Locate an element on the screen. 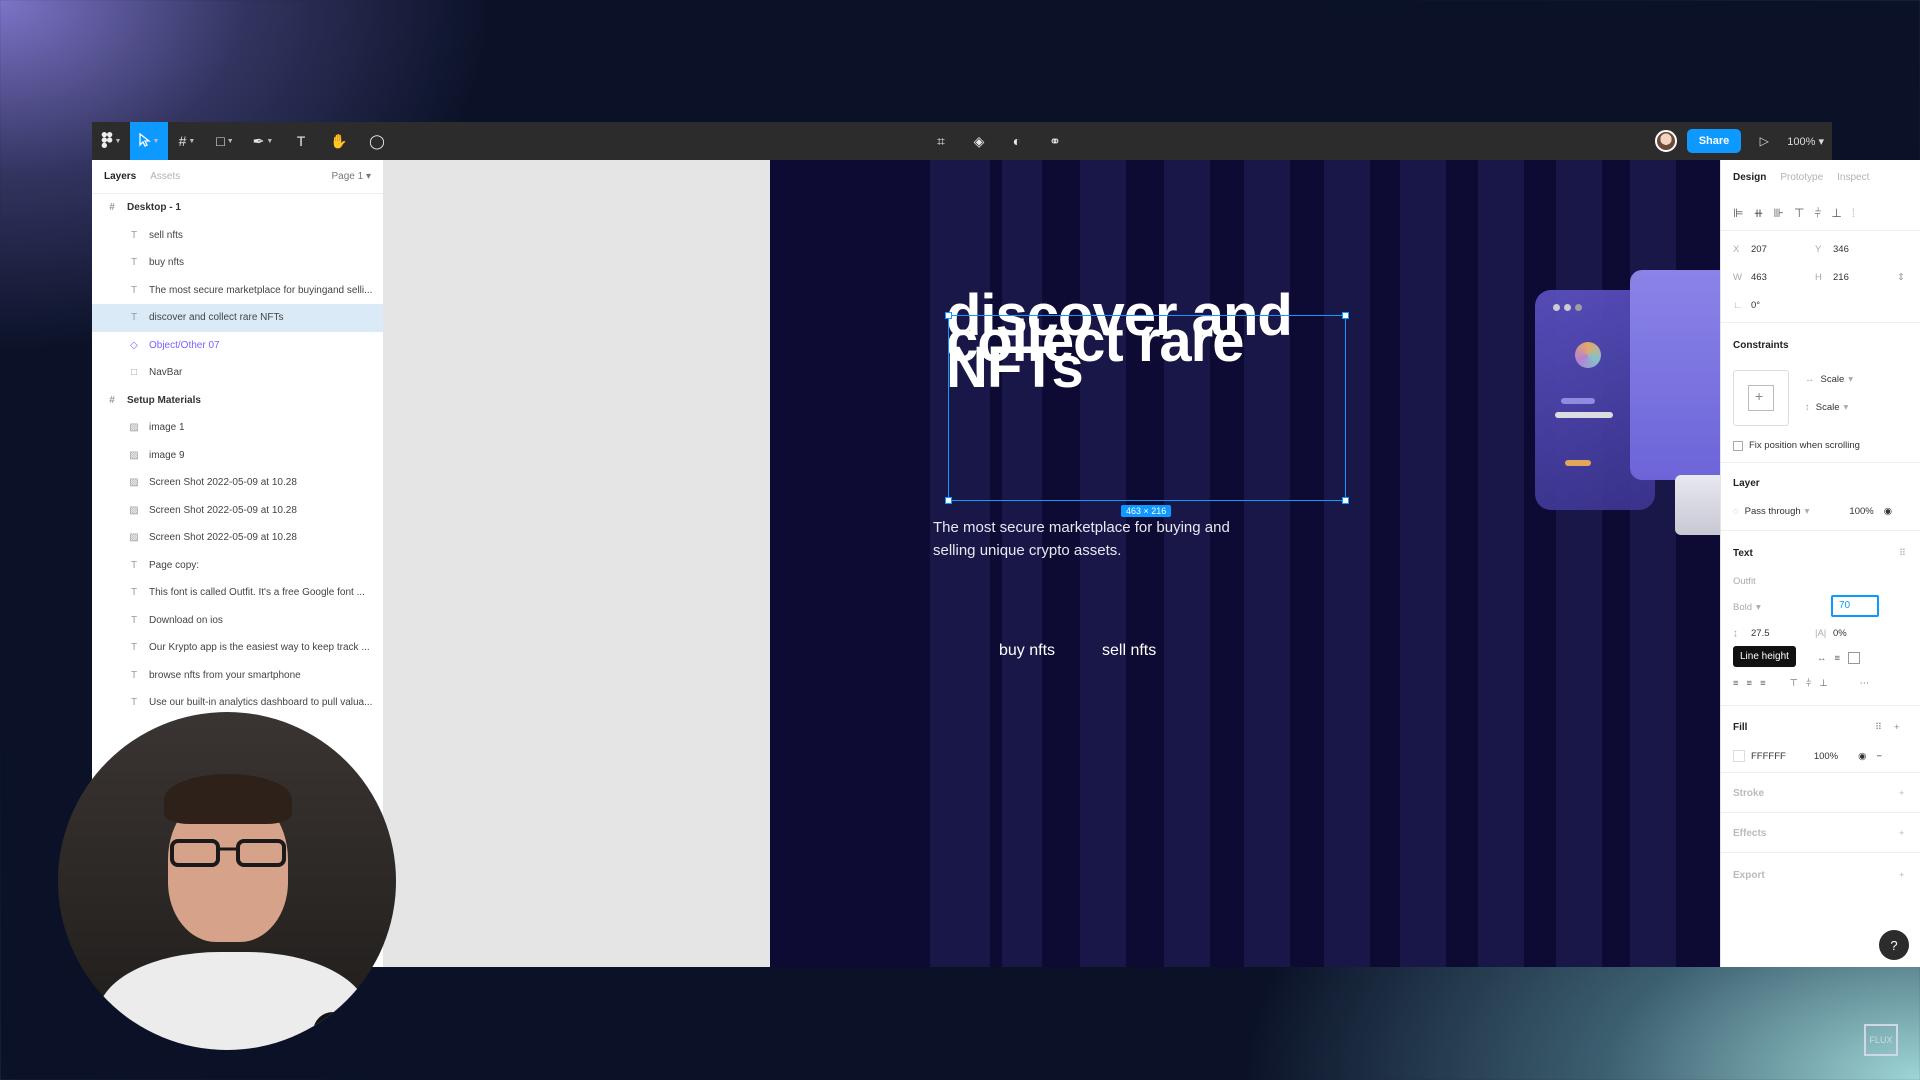 This screenshot has width=1920, height=1080. blend-mode-select: Pass through is located at coordinates (1773, 511).